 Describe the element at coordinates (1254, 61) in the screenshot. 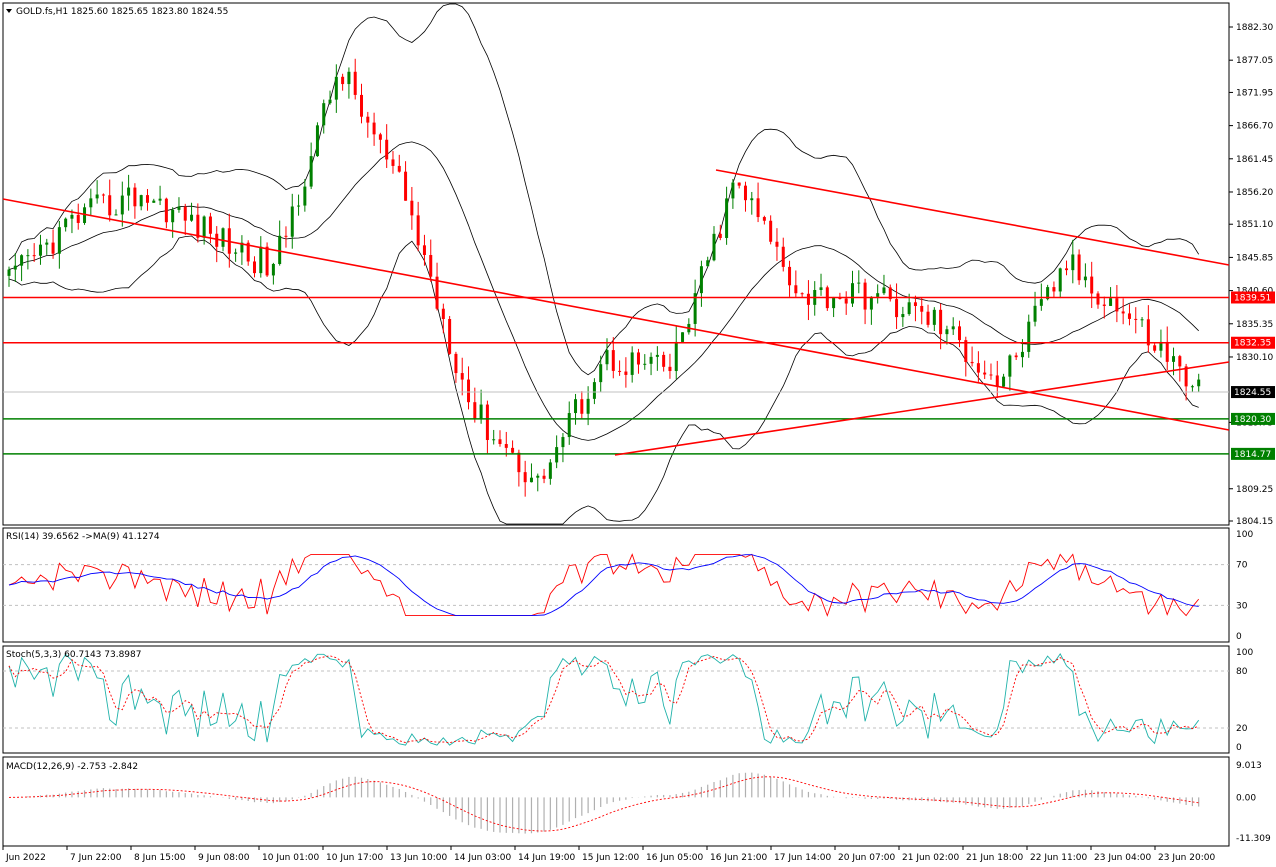

I see `price-tick-label: 1877.05` at that location.